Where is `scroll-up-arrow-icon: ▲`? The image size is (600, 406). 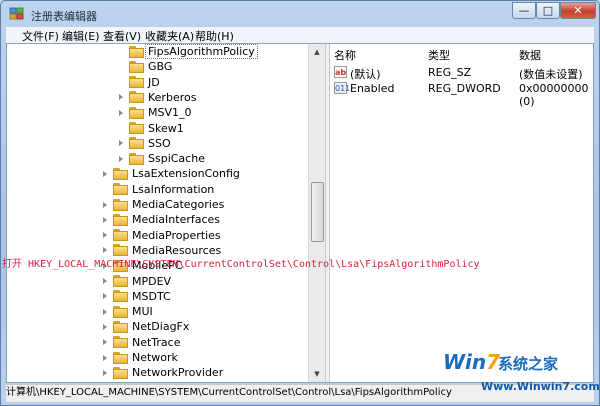 scroll-up-arrow-icon: ▲ is located at coordinates (317, 52).